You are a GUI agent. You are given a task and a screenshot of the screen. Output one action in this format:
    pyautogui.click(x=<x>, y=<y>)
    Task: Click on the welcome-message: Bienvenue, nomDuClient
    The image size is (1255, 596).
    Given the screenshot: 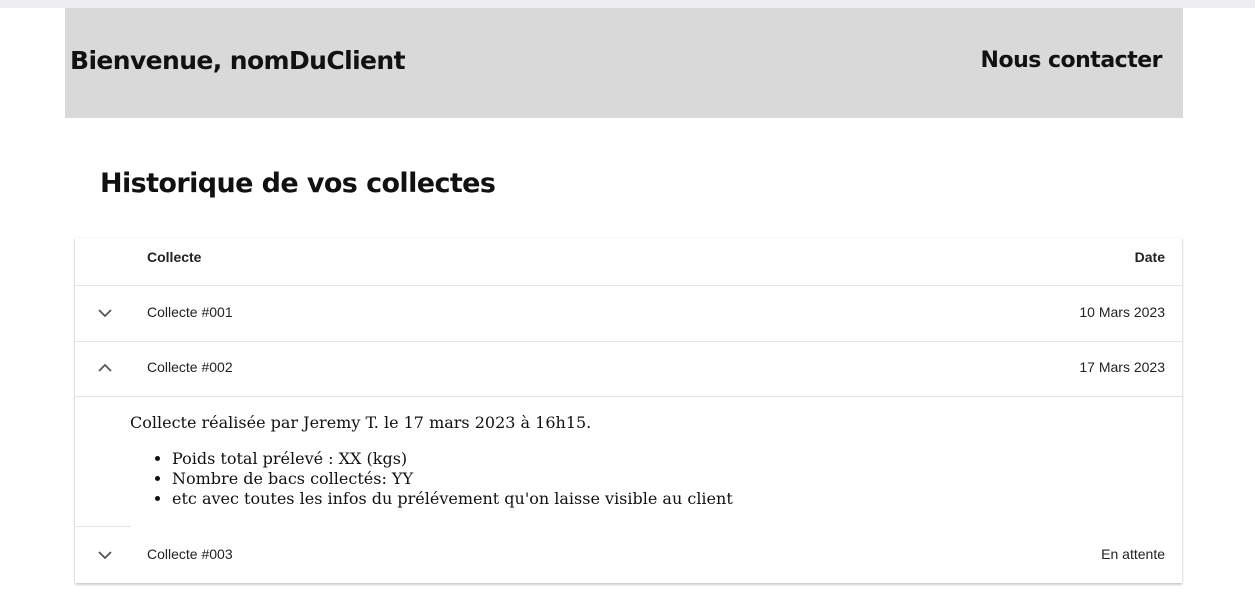 What is the action you would take?
    pyautogui.click(x=238, y=60)
    